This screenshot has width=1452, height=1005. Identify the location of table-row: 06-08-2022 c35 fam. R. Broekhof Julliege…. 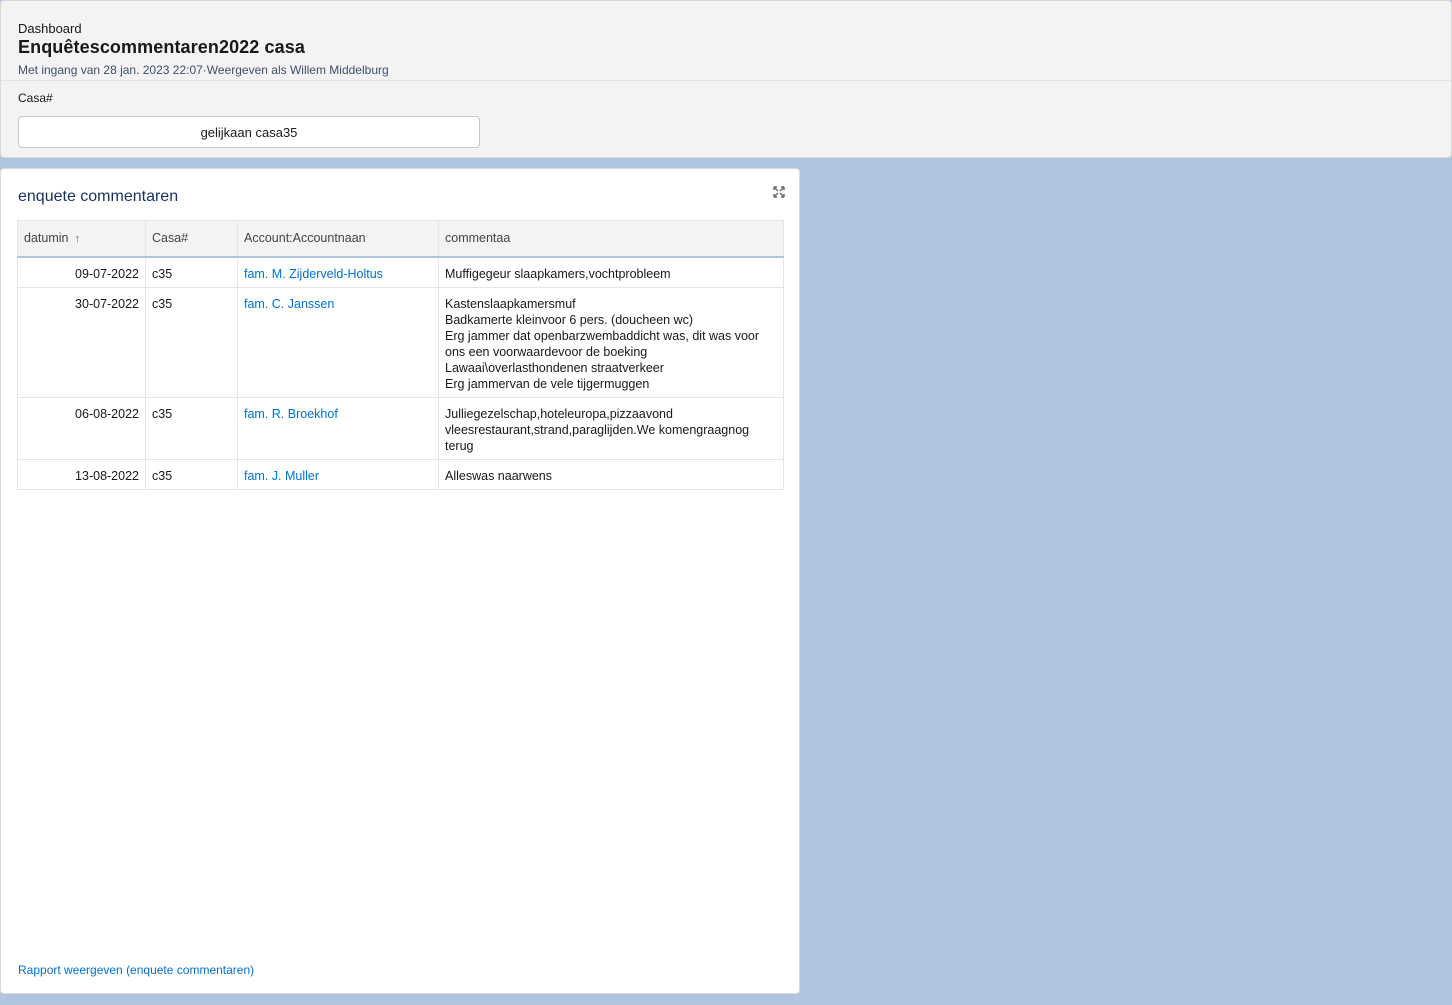
(400, 428).